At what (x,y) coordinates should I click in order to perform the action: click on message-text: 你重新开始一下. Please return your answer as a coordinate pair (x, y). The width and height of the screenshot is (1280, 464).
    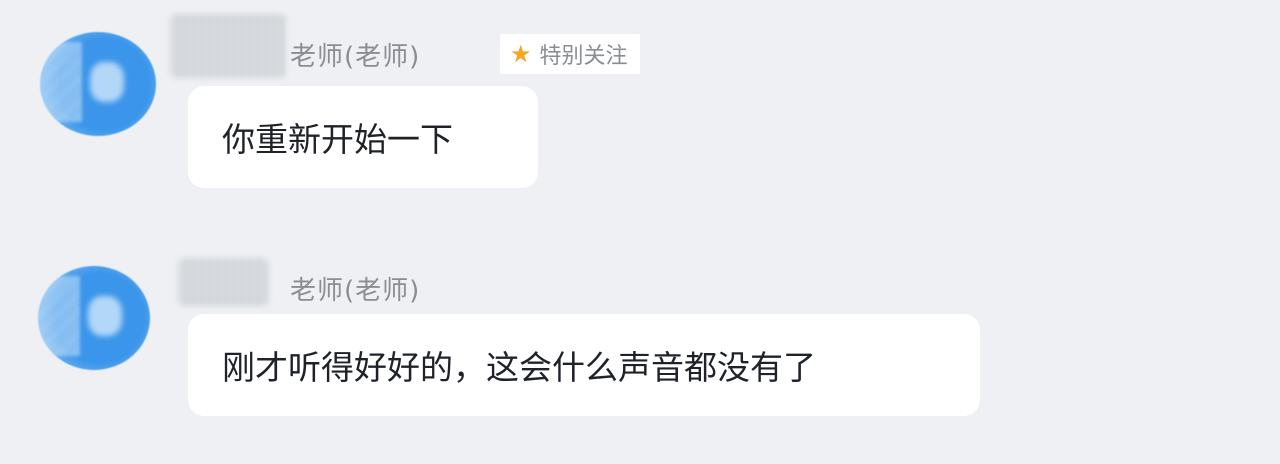
    Looking at the image, I should click on (337, 139).